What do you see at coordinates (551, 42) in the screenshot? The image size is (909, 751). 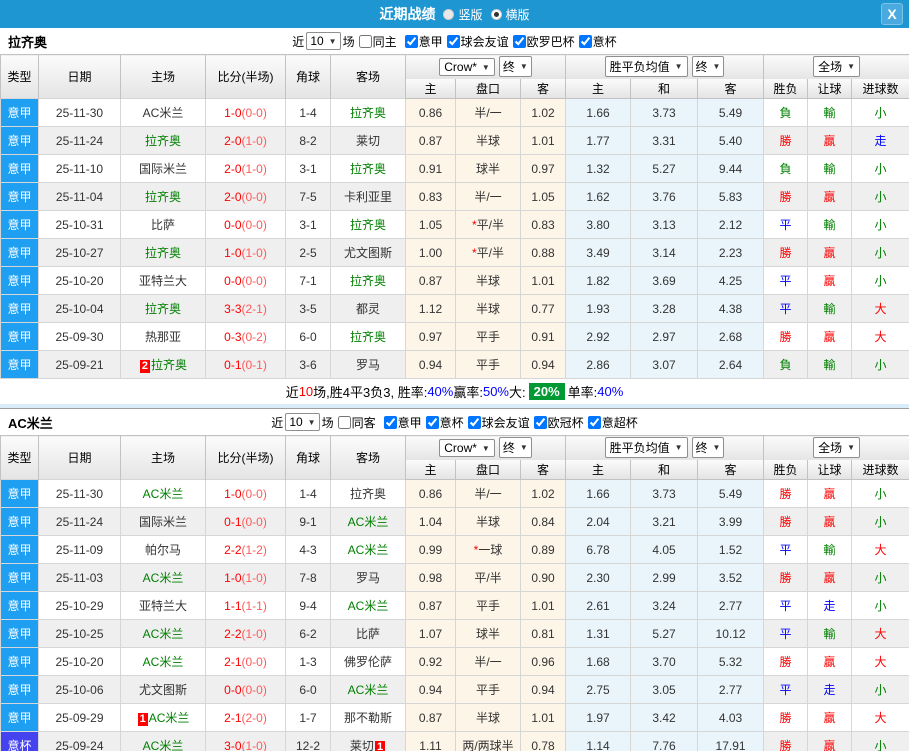 I see `league-filter-2-label: 欧罗巴杯` at bounding box center [551, 42].